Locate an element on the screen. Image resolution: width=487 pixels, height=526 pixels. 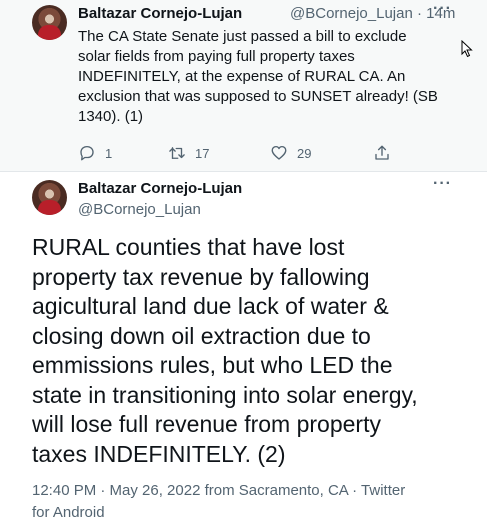
mouse-cursor-icon is located at coordinates (467, 49).